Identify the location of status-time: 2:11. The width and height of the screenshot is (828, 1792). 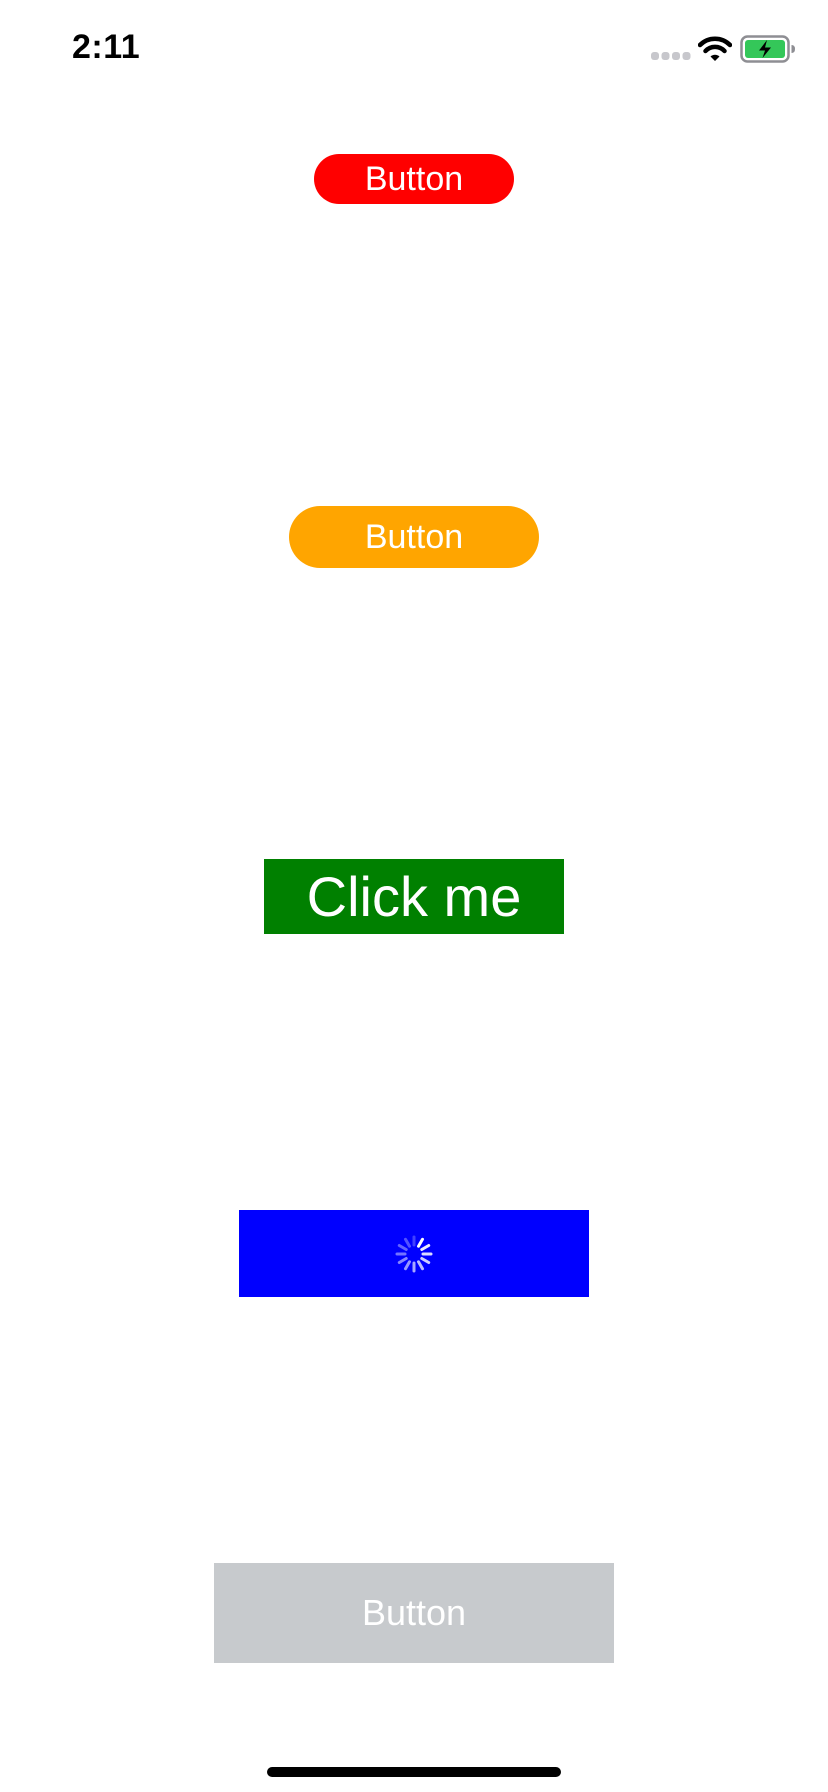
(106, 47).